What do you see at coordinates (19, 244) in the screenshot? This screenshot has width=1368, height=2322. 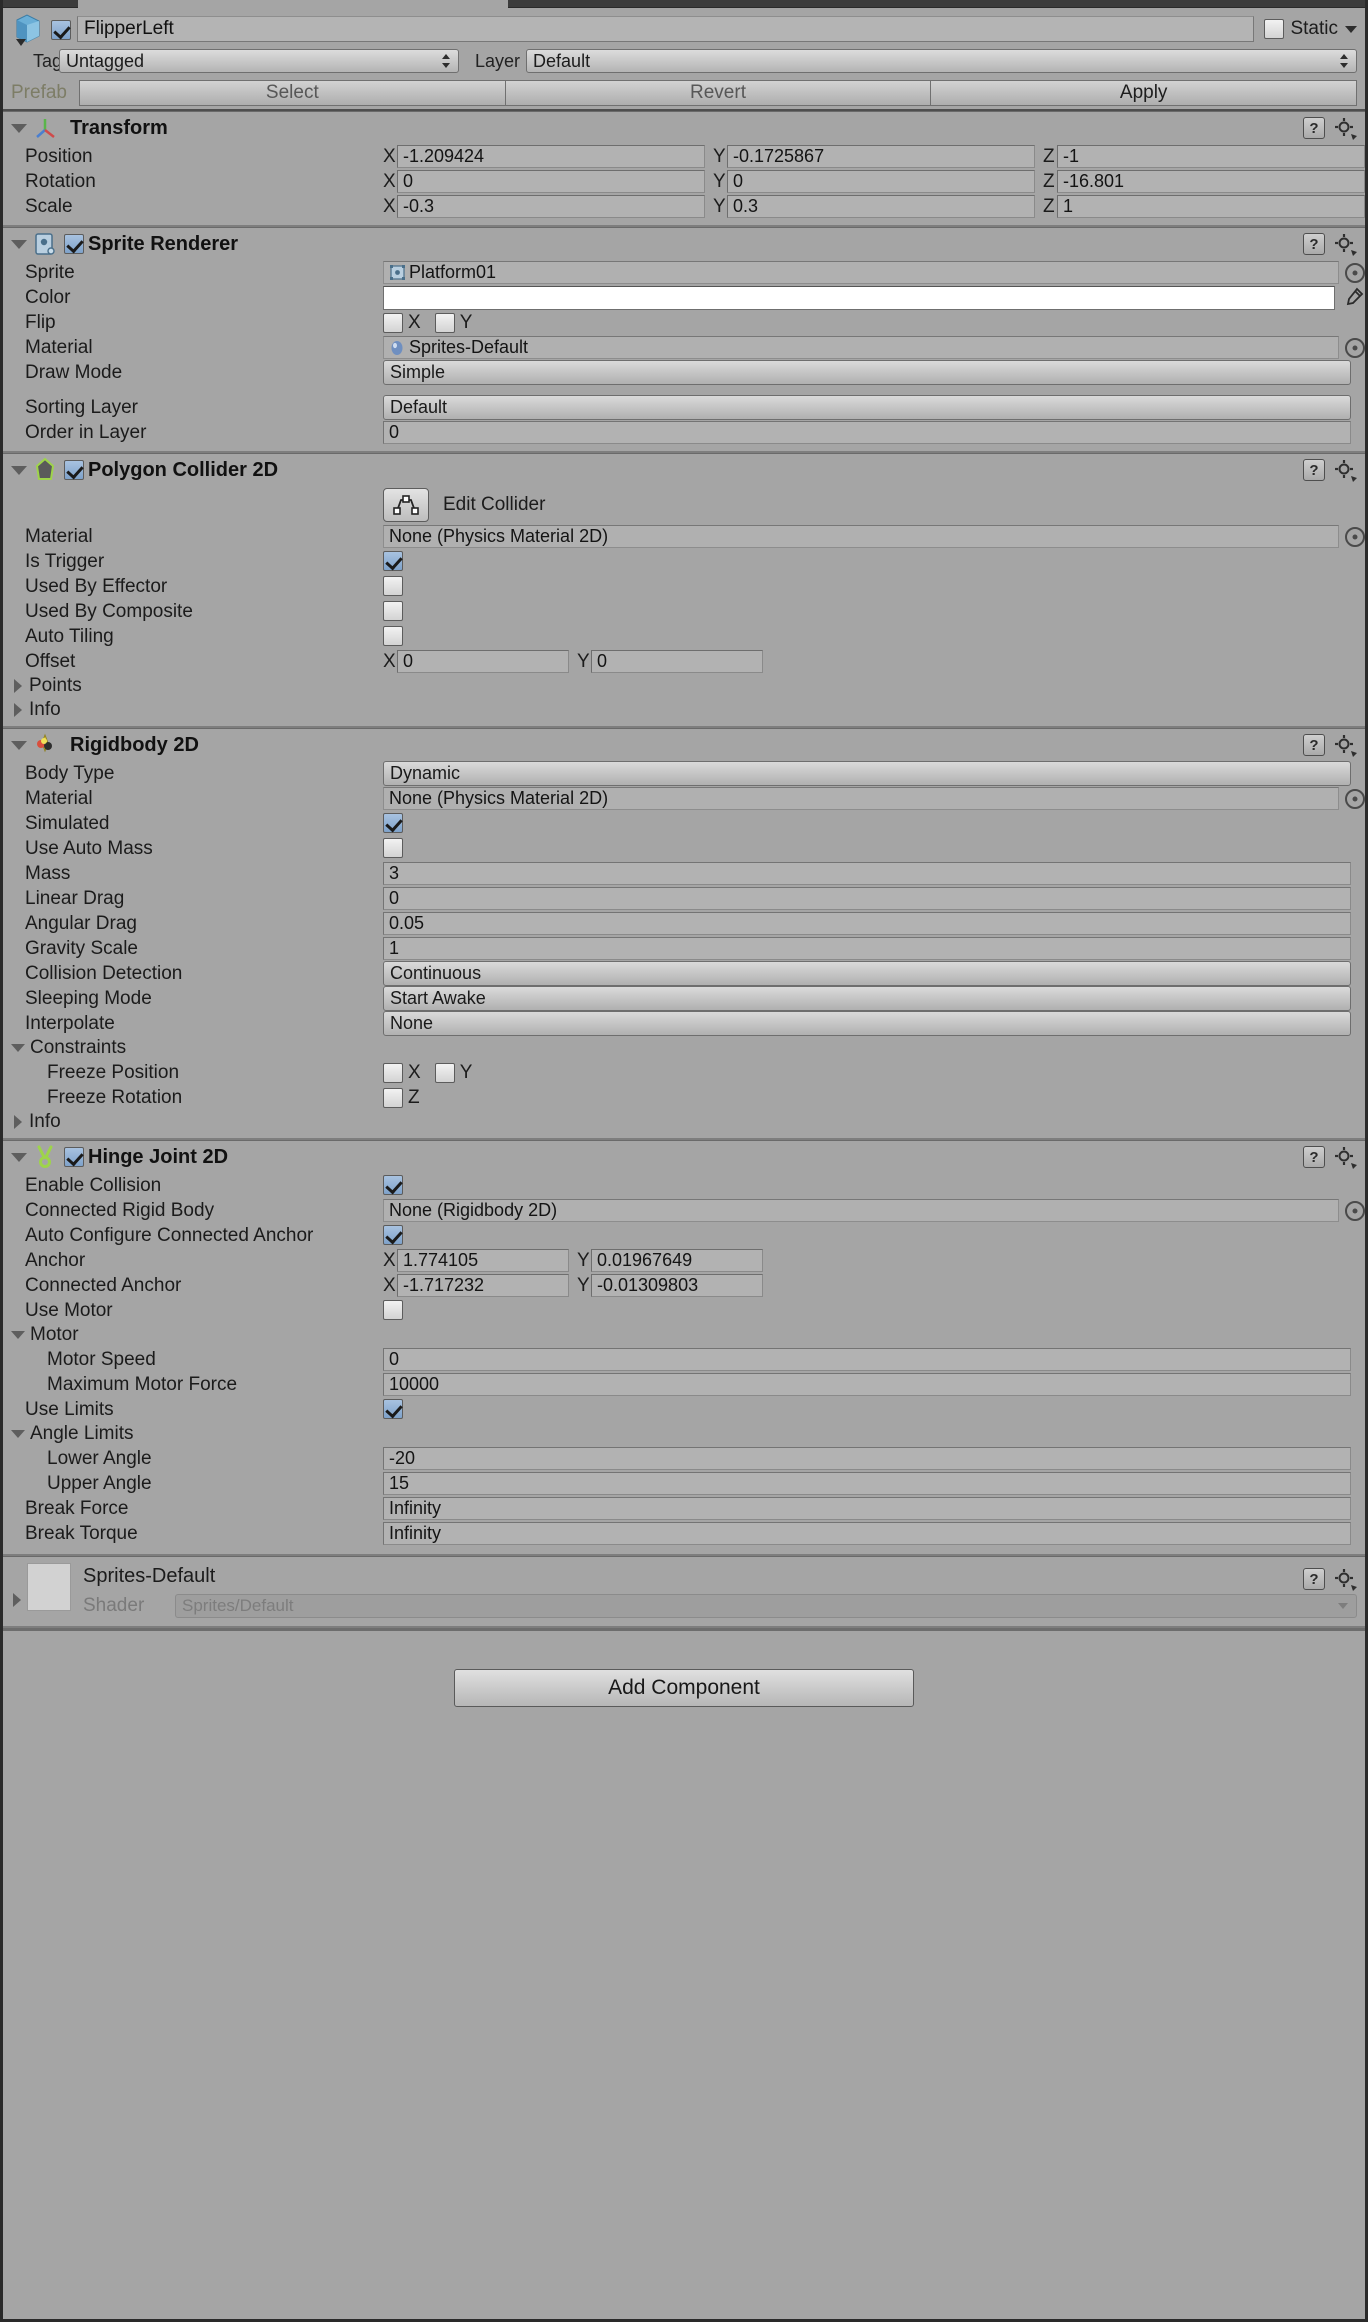 I see `sprite-renderer-foldout-icon` at bounding box center [19, 244].